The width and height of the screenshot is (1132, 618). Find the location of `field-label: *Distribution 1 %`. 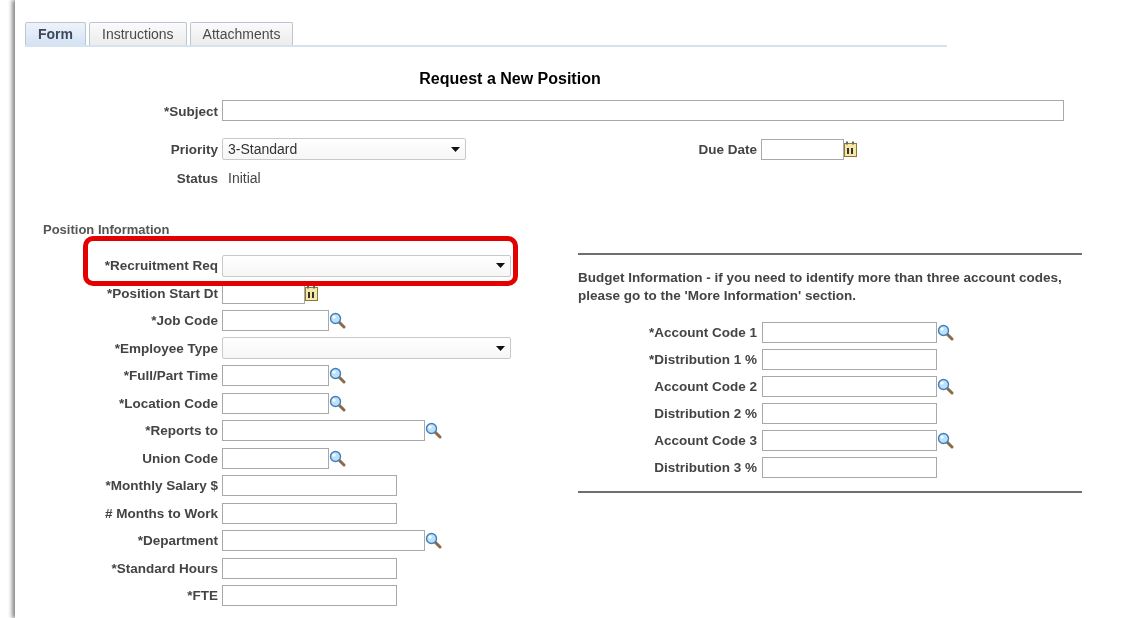

field-label: *Distribution 1 % is located at coordinates (702, 360).